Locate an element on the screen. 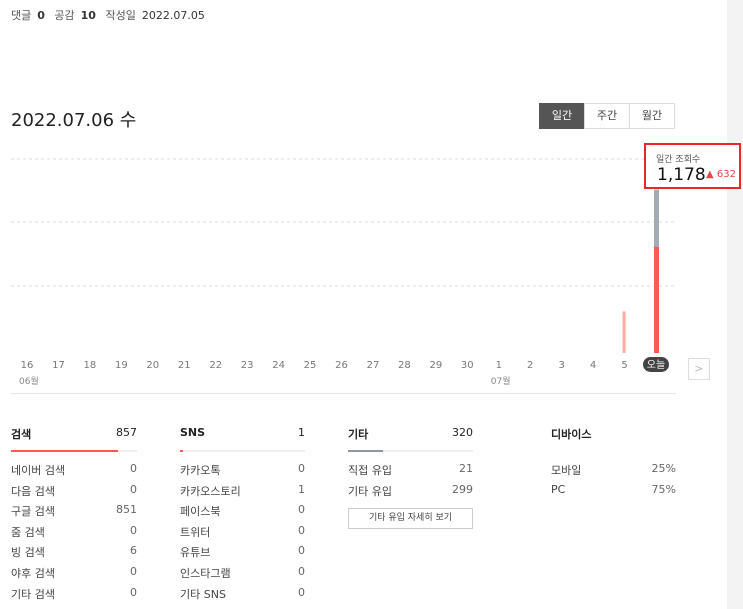 The width and height of the screenshot is (743, 609). x-tick-label: 3 is located at coordinates (561, 365).